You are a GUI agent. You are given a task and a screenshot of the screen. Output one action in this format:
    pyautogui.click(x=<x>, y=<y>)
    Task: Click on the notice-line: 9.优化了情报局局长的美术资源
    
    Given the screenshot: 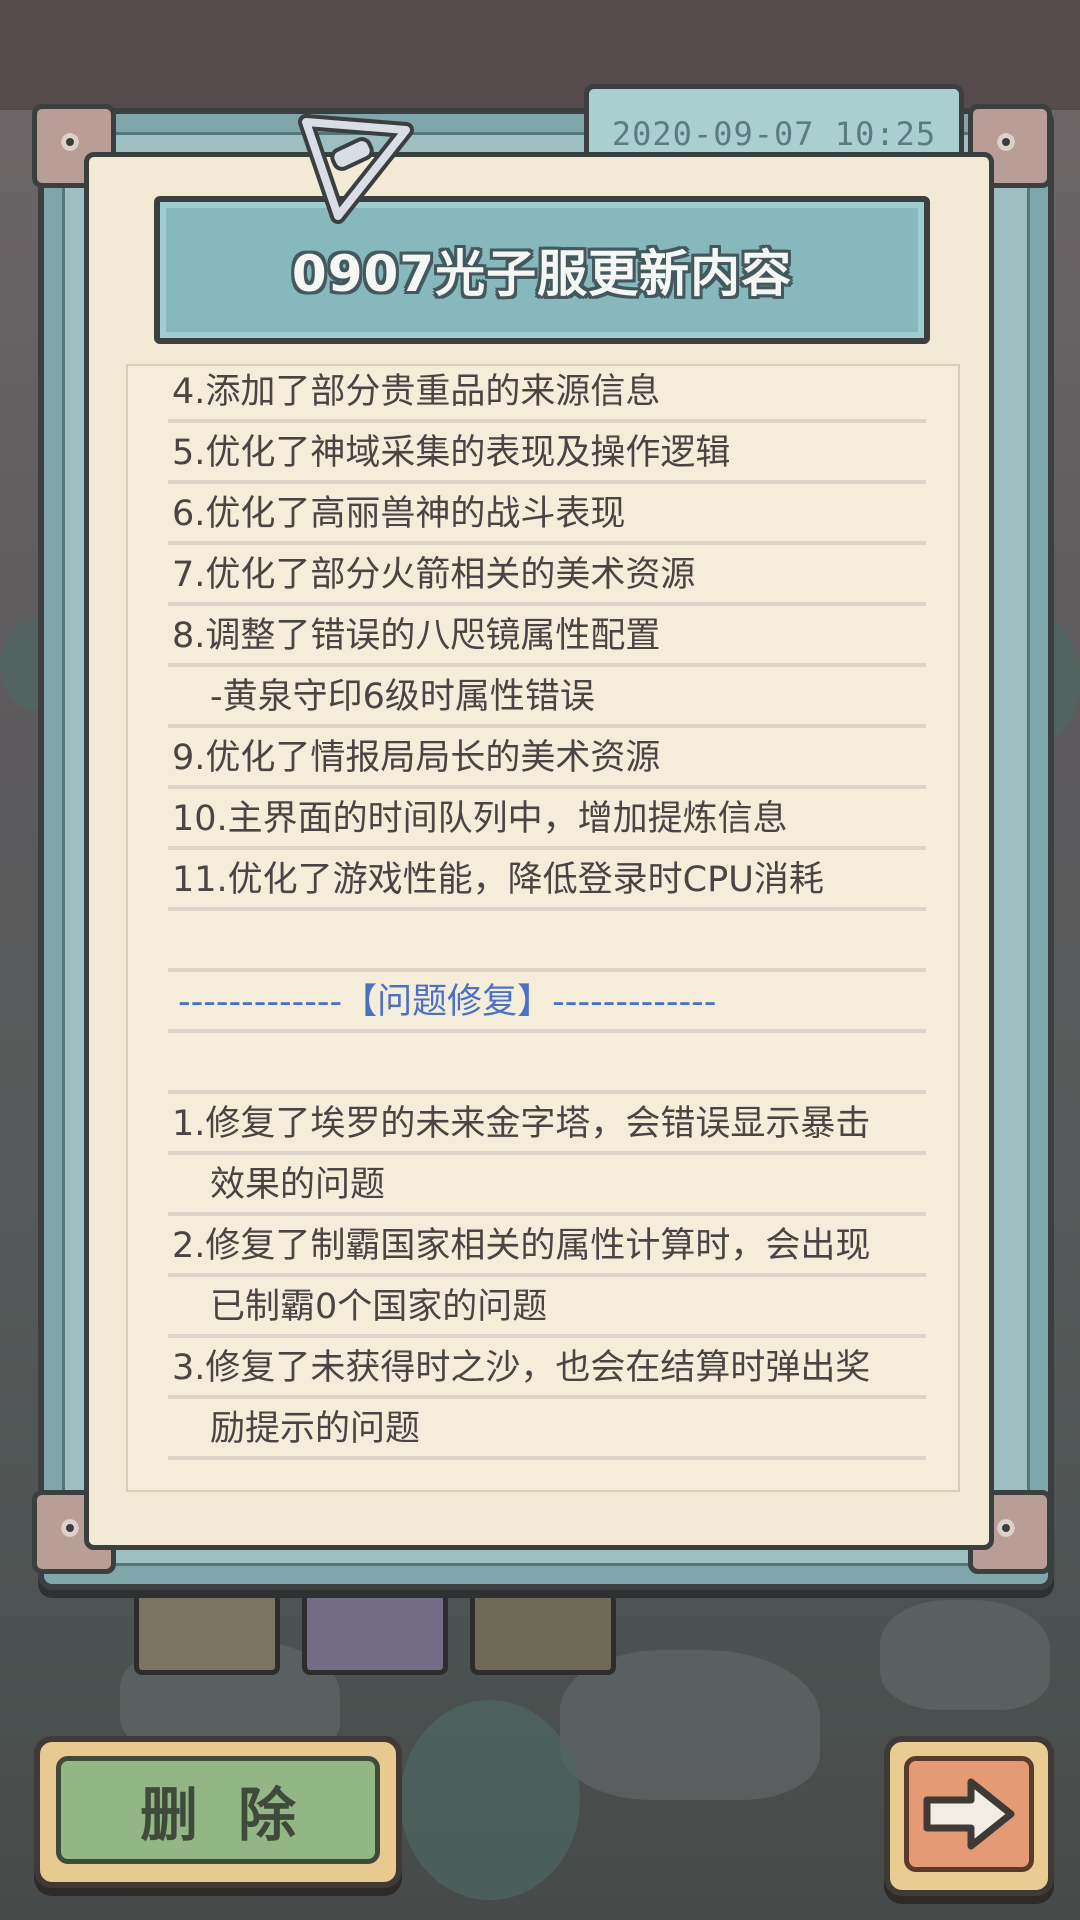 What is the action you would take?
    pyautogui.click(x=543, y=762)
    